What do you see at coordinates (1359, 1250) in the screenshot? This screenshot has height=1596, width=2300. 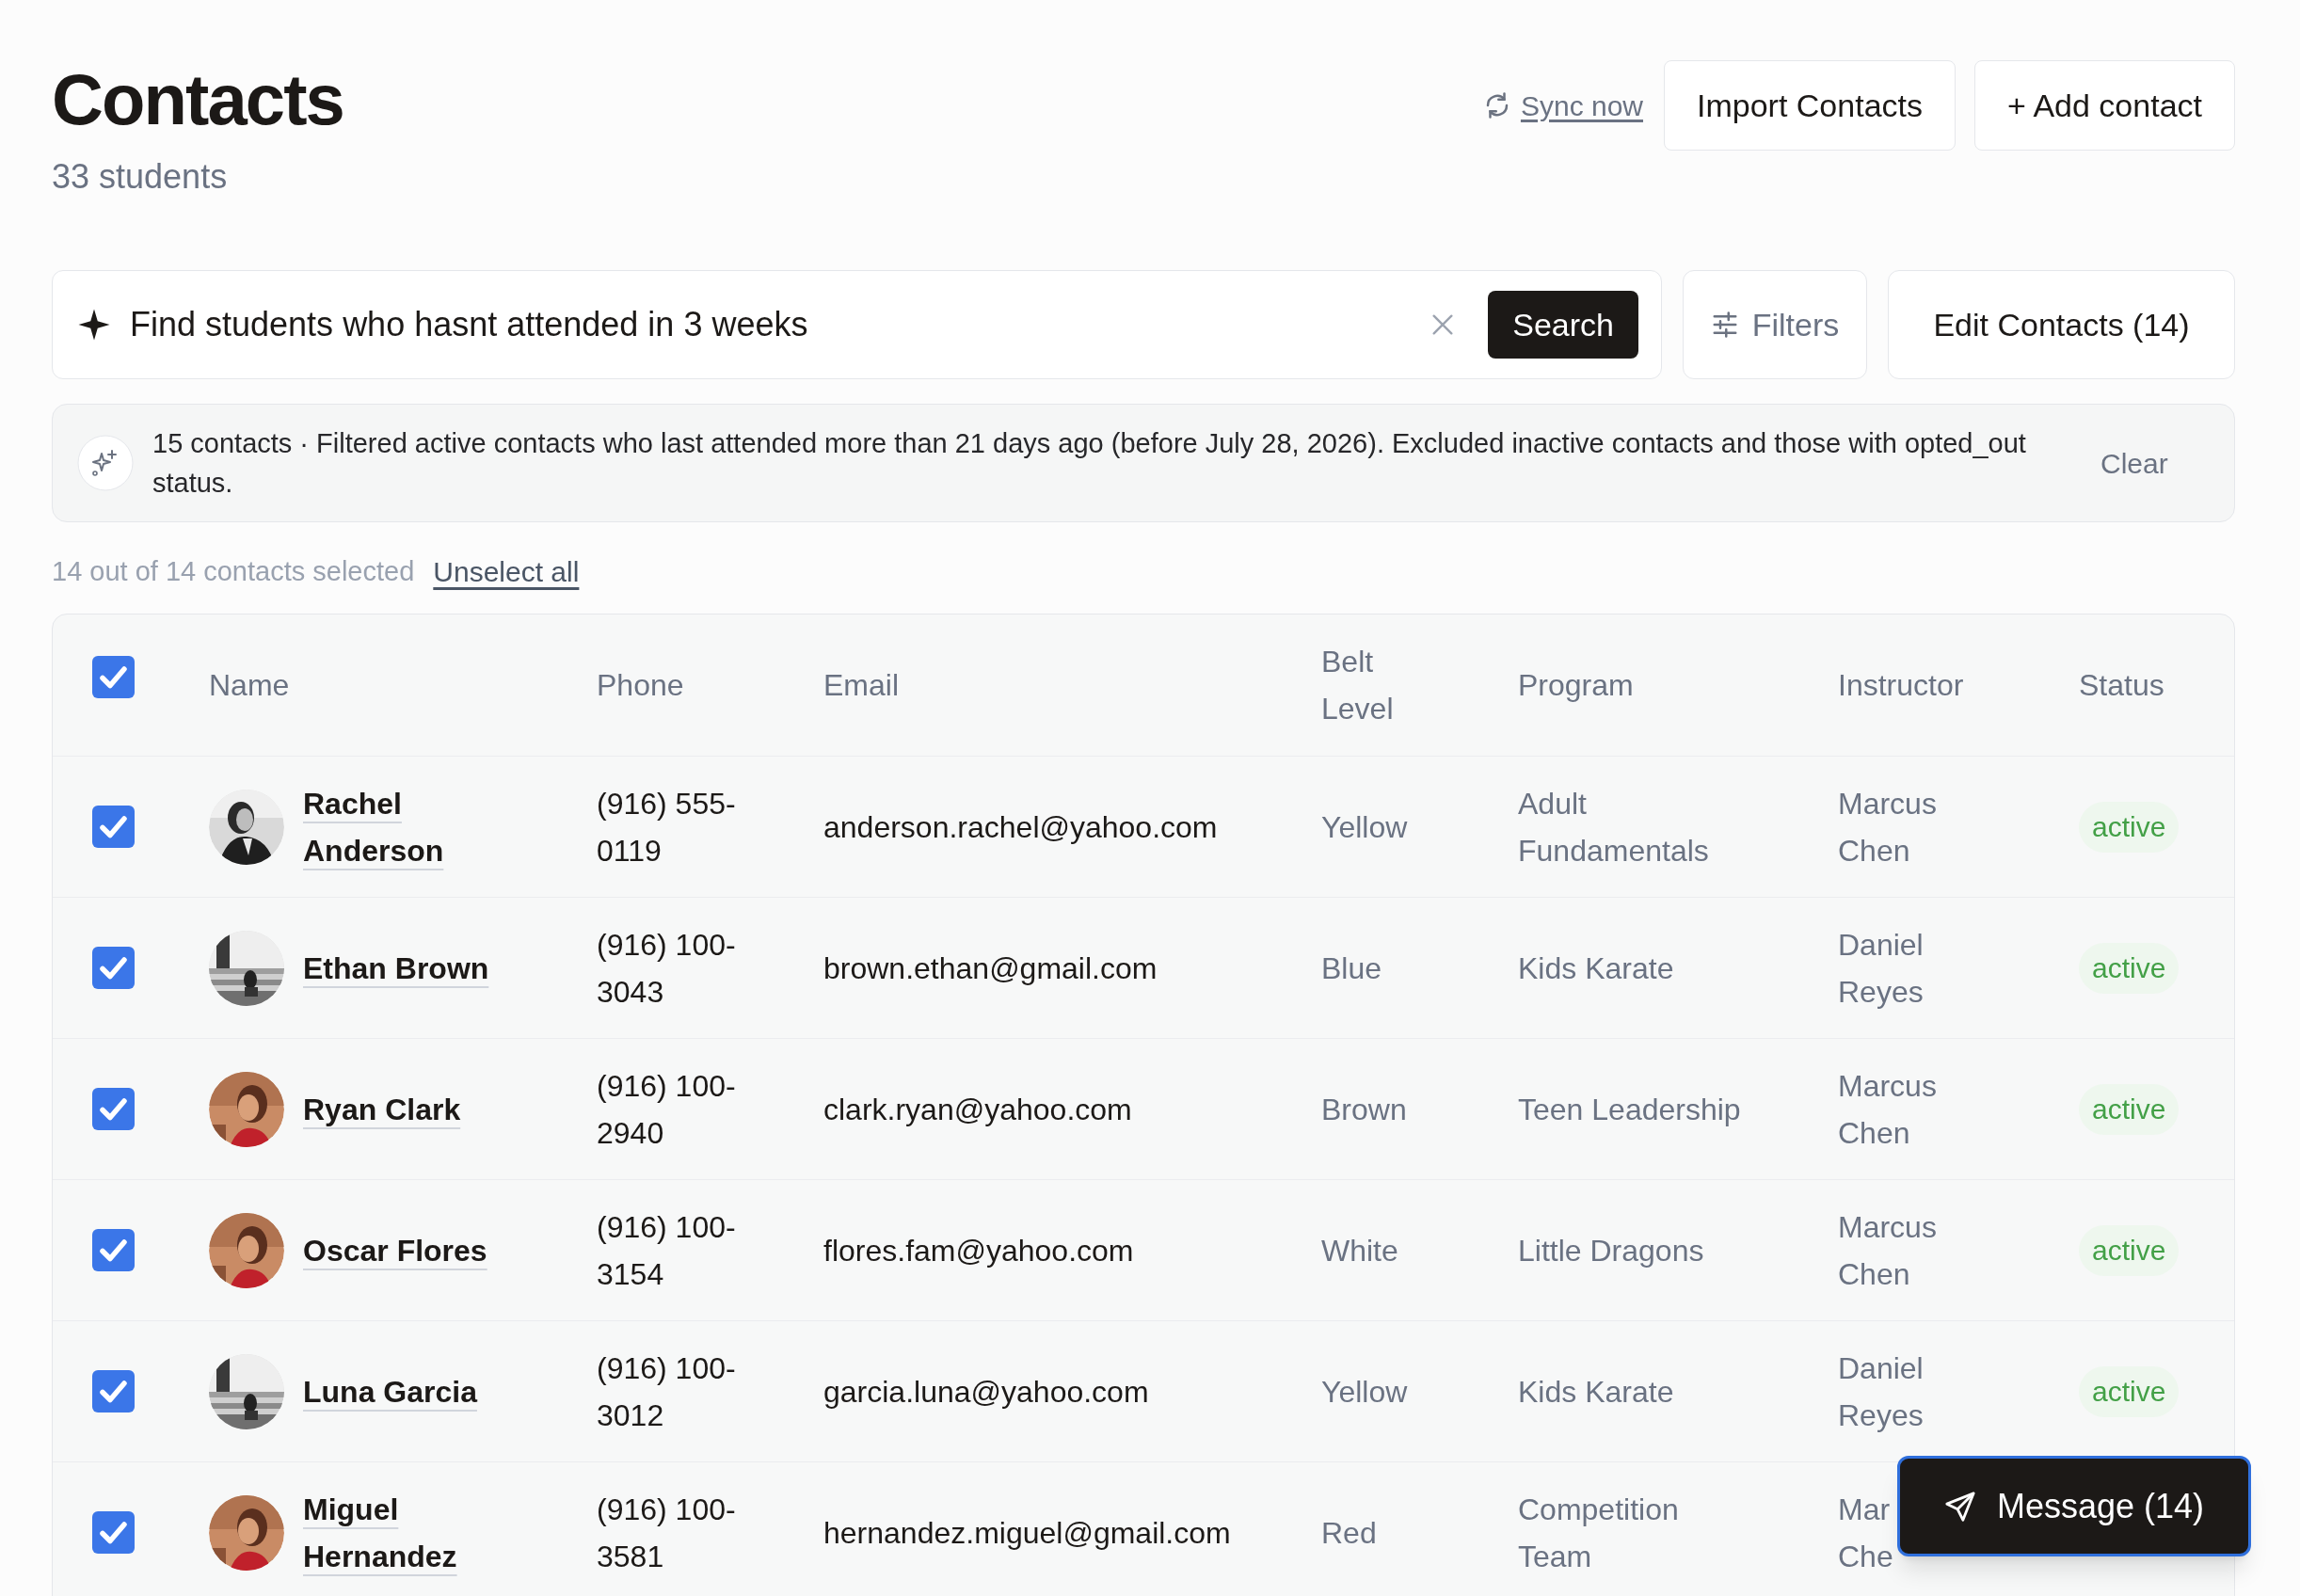 I see `belt-level-cell-text: White` at bounding box center [1359, 1250].